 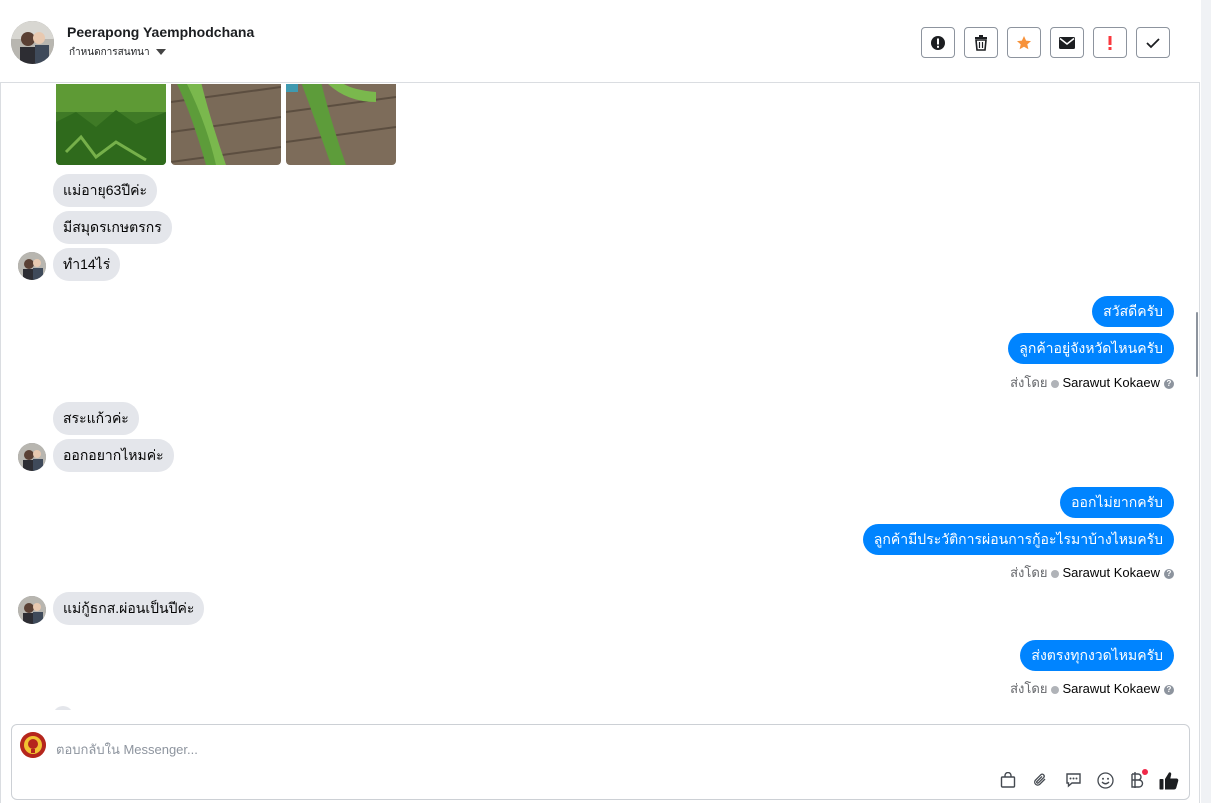 What do you see at coordinates (1145, 772) in the screenshot?
I see `notification-dot` at bounding box center [1145, 772].